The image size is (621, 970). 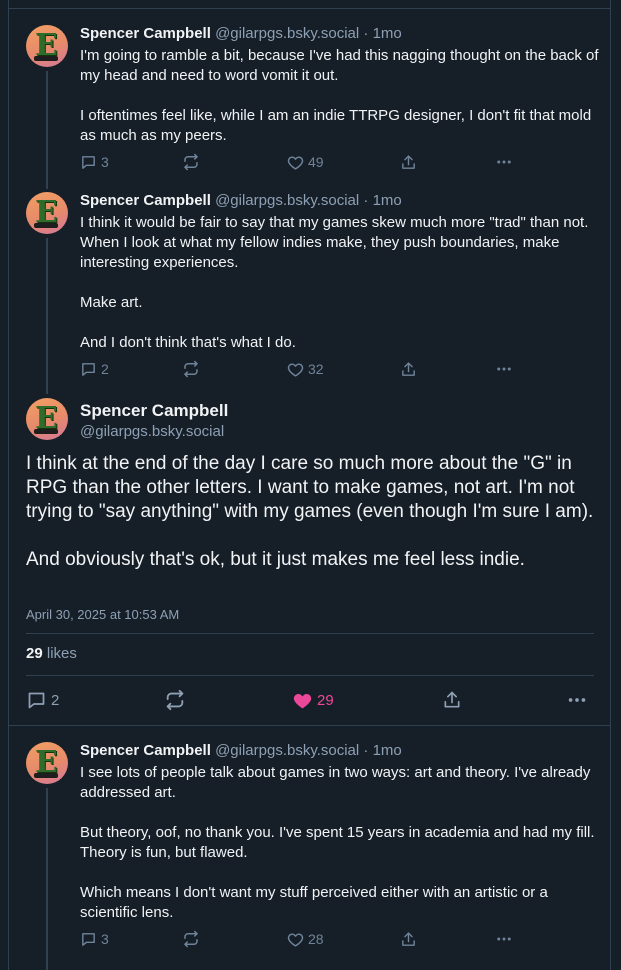 I want to click on post-actions: 3 49, so click(x=300, y=162).